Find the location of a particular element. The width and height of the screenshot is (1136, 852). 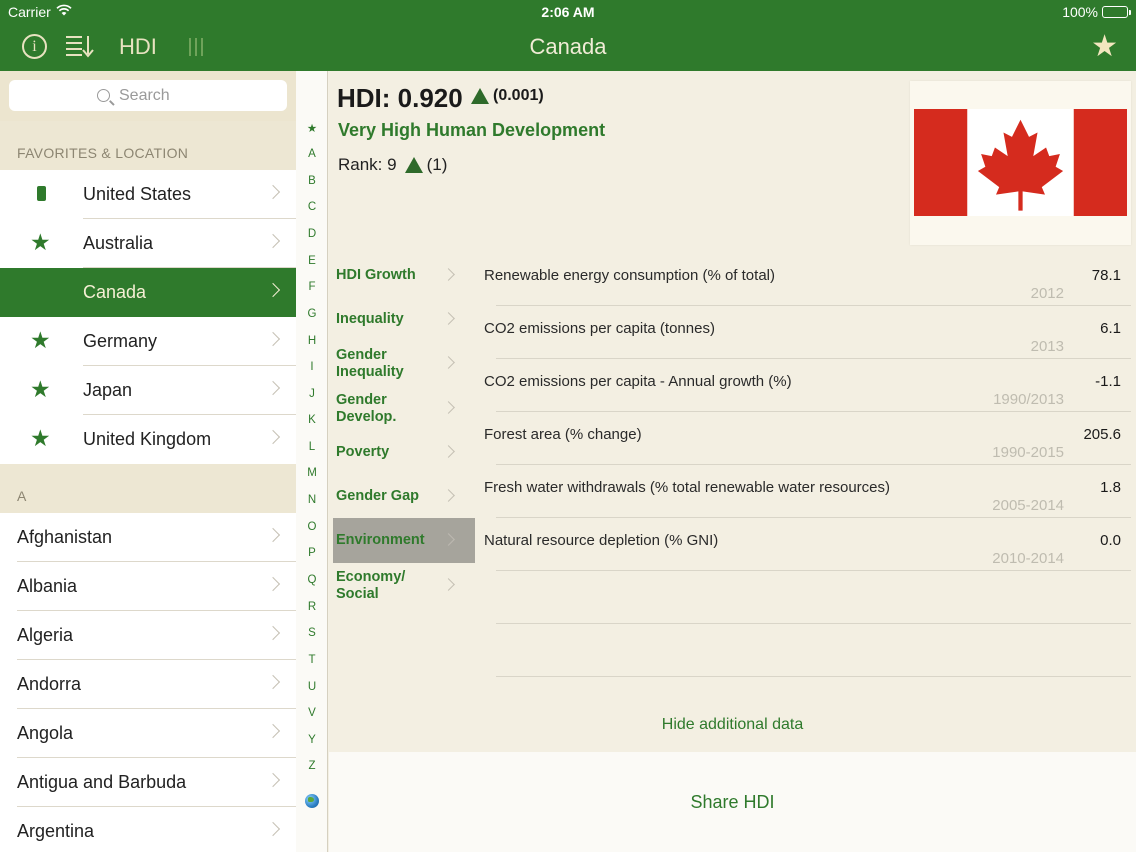

rank-change: (1) is located at coordinates (437, 164).